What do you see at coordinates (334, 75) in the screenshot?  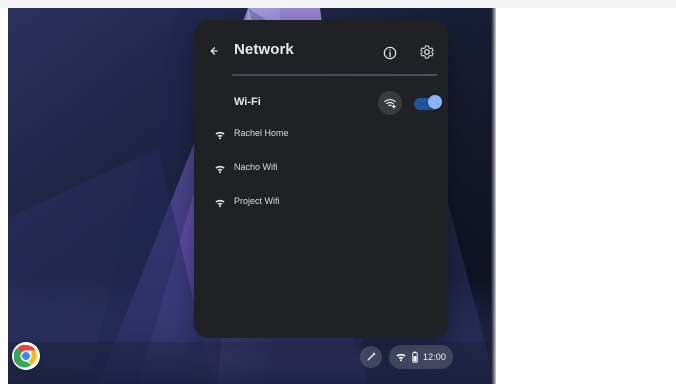 I see `header-divider-accent` at bounding box center [334, 75].